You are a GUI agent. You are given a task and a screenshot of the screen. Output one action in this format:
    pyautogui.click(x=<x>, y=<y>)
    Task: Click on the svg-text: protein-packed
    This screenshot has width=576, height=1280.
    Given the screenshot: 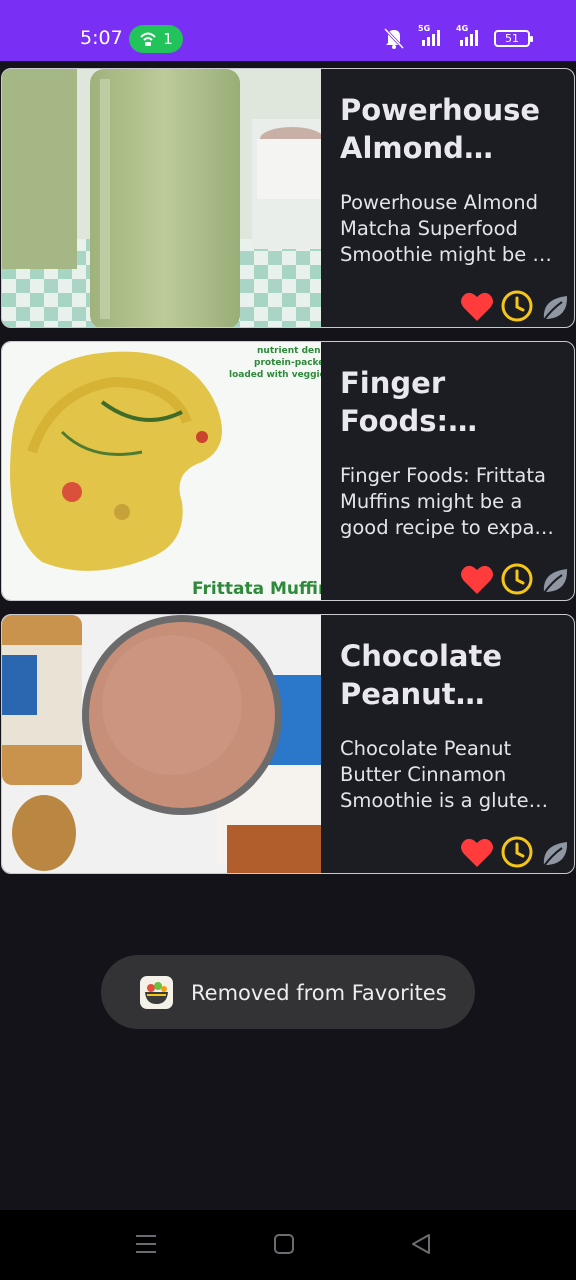 What is the action you would take?
    pyautogui.click(x=287, y=363)
    